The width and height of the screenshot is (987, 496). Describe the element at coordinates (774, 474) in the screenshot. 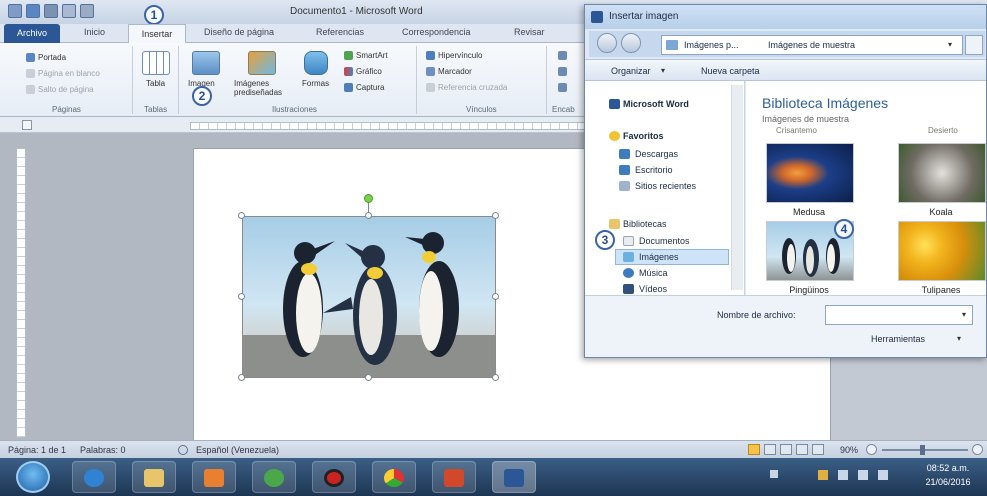

I see `tray-expand-icon` at that location.